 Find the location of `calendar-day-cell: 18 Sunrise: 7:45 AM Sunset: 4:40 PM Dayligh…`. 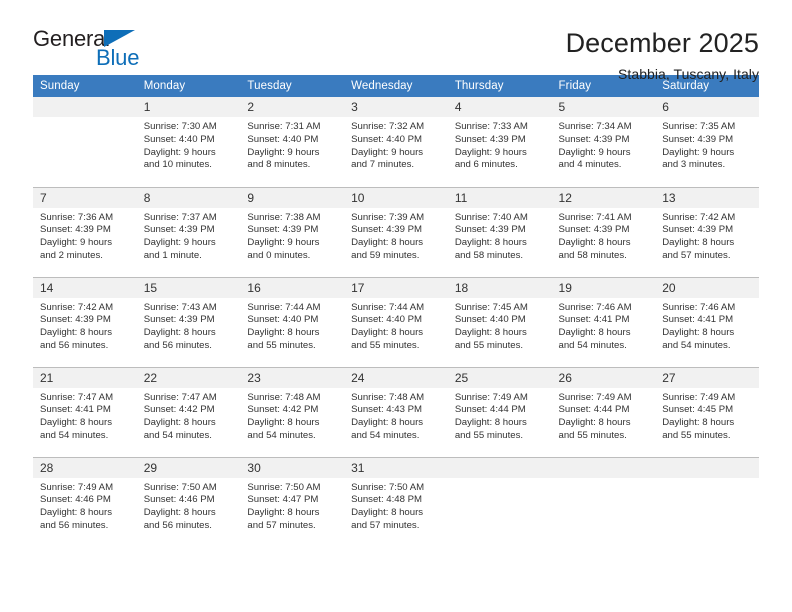

calendar-day-cell: 18 Sunrise: 7:45 AM Sunset: 4:40 PM Dayligh… is located at coordinates (499, 321).